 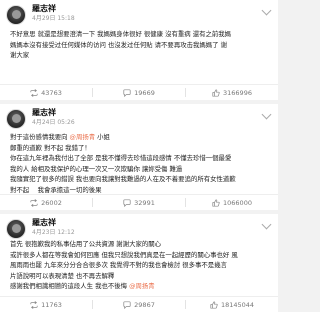 I want to click on like-button: 1066000, so click(x=232, y=203).